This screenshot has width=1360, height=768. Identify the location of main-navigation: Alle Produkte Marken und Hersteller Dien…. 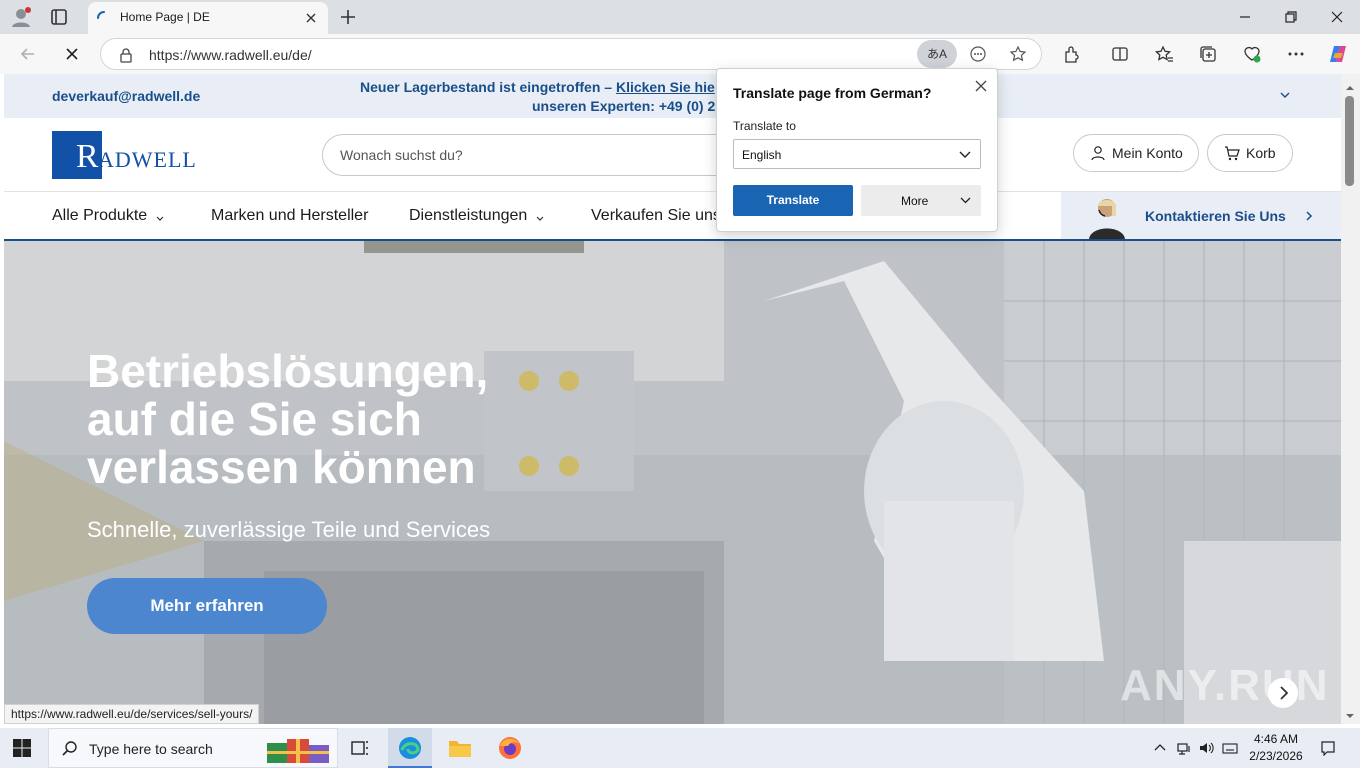
(672, 216).